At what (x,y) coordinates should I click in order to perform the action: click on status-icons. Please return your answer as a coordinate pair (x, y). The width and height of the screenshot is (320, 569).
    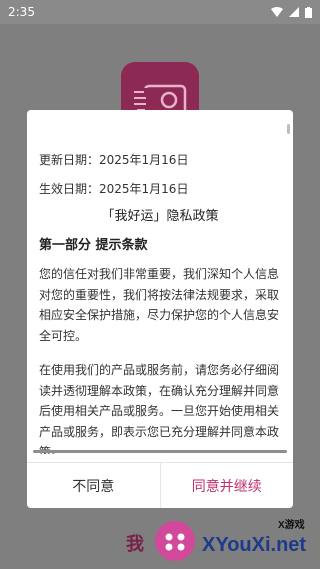
    Looking at the image, I should click on (291, 12).